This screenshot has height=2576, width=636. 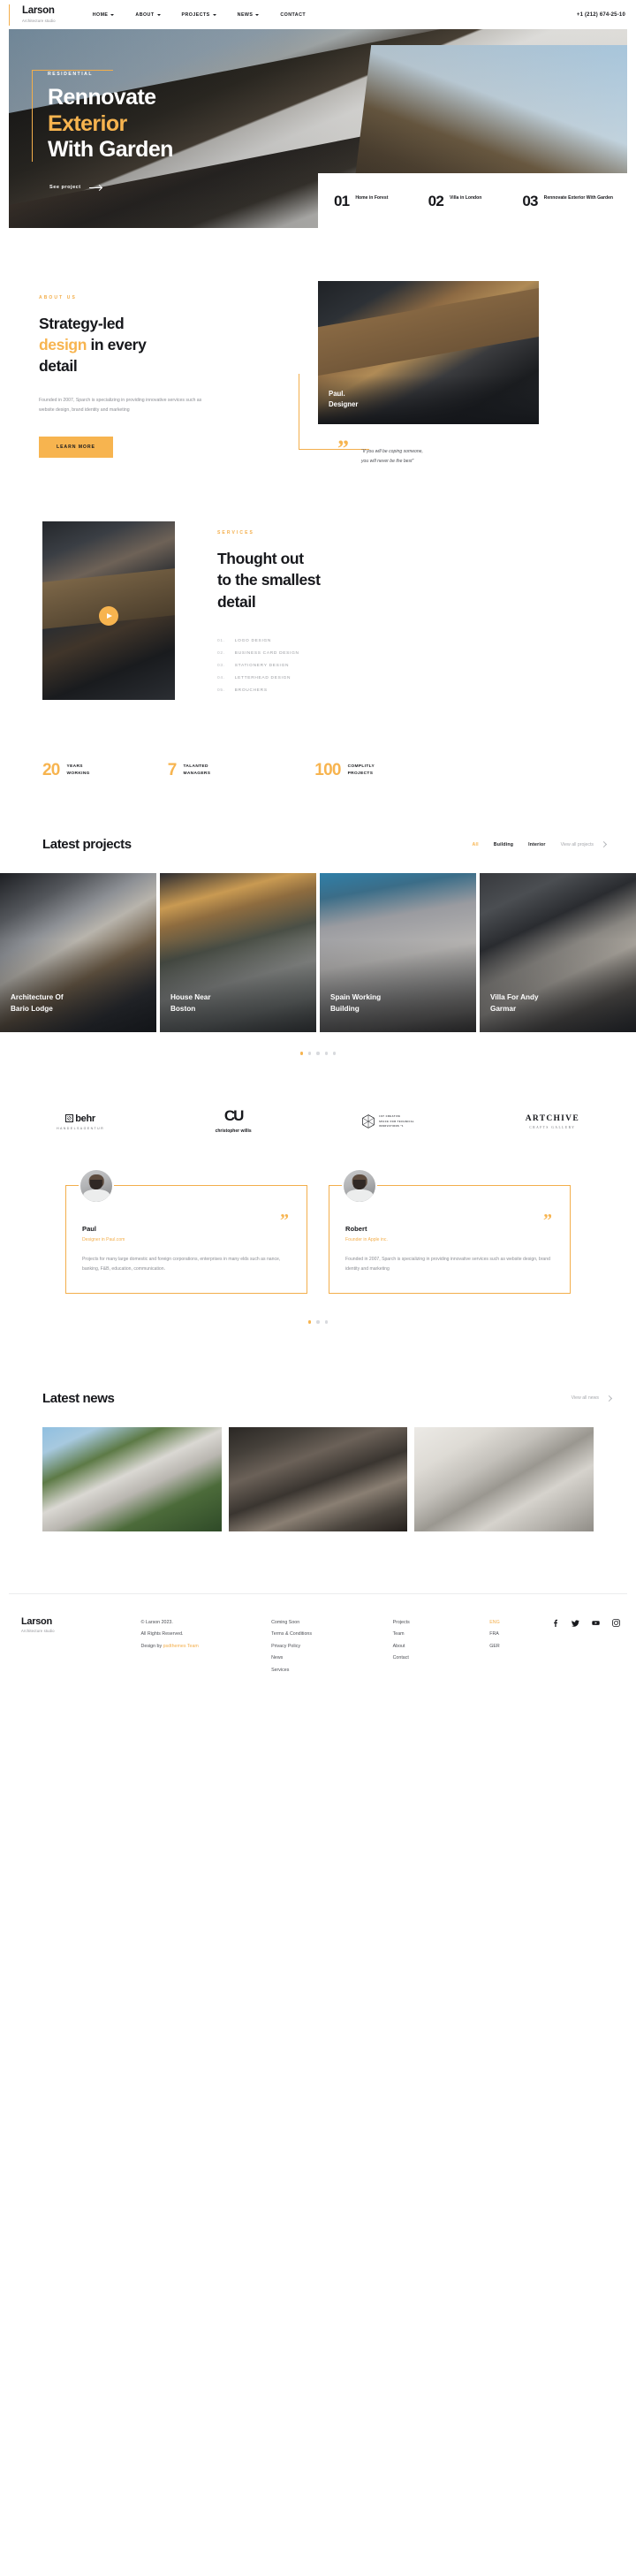 What do you see at coordinates (183, 1009) in the screenshot?
I see `project-title-line2: Boston` at bounding box center [183, 1009].